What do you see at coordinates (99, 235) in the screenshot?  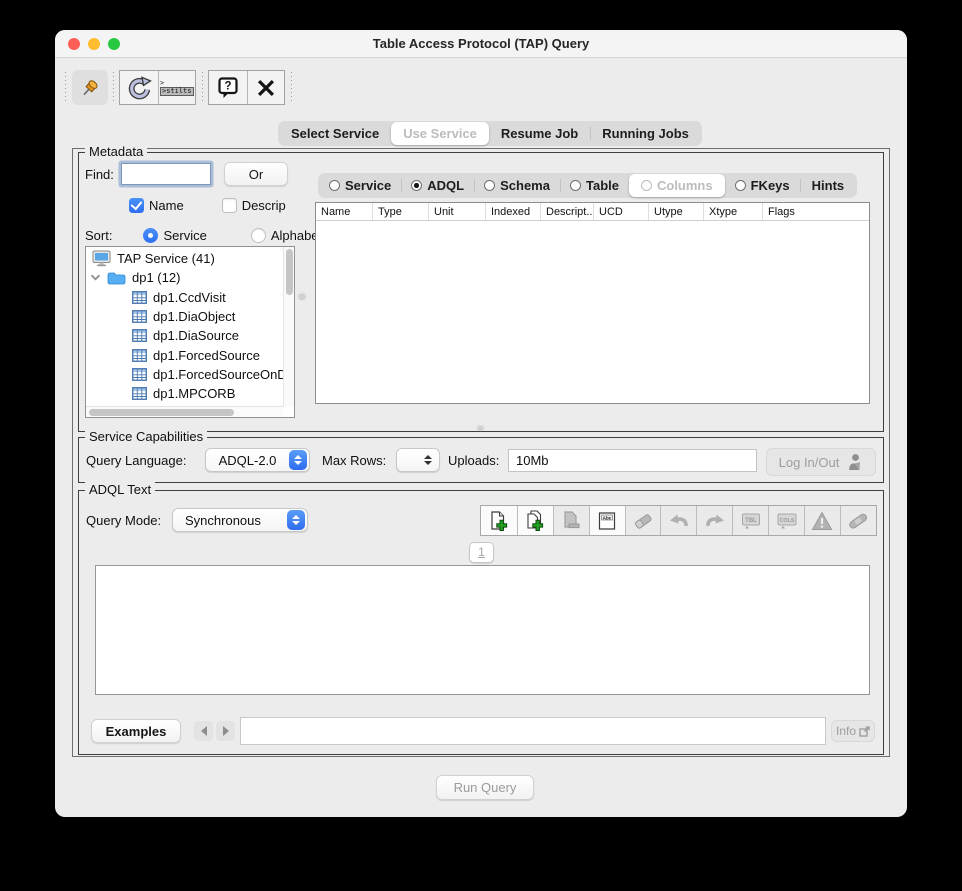 I see `sort-label: Sort:` at bounding box center [99, 235].